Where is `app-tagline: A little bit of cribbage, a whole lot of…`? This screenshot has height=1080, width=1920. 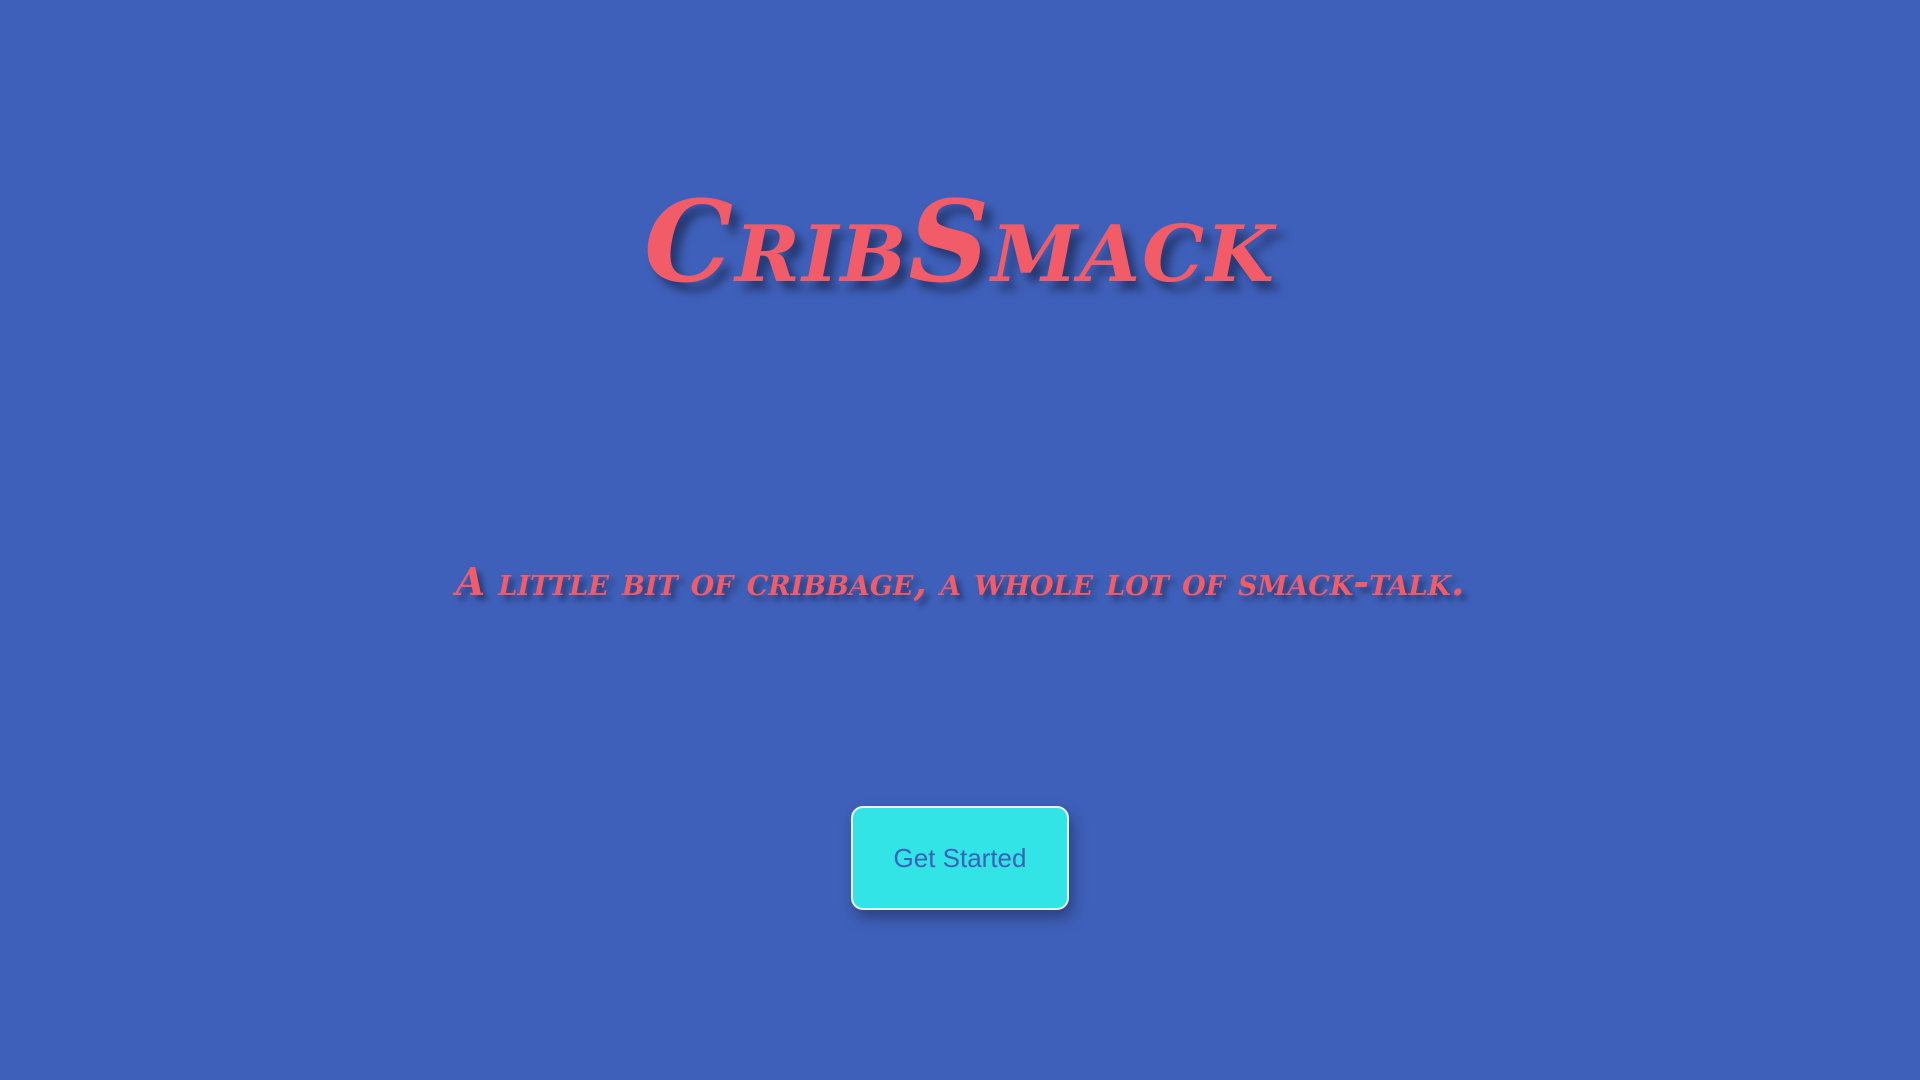
app-tagline: A little bit of cribbage, a whole lot of… is located at coordinates (960, 581).